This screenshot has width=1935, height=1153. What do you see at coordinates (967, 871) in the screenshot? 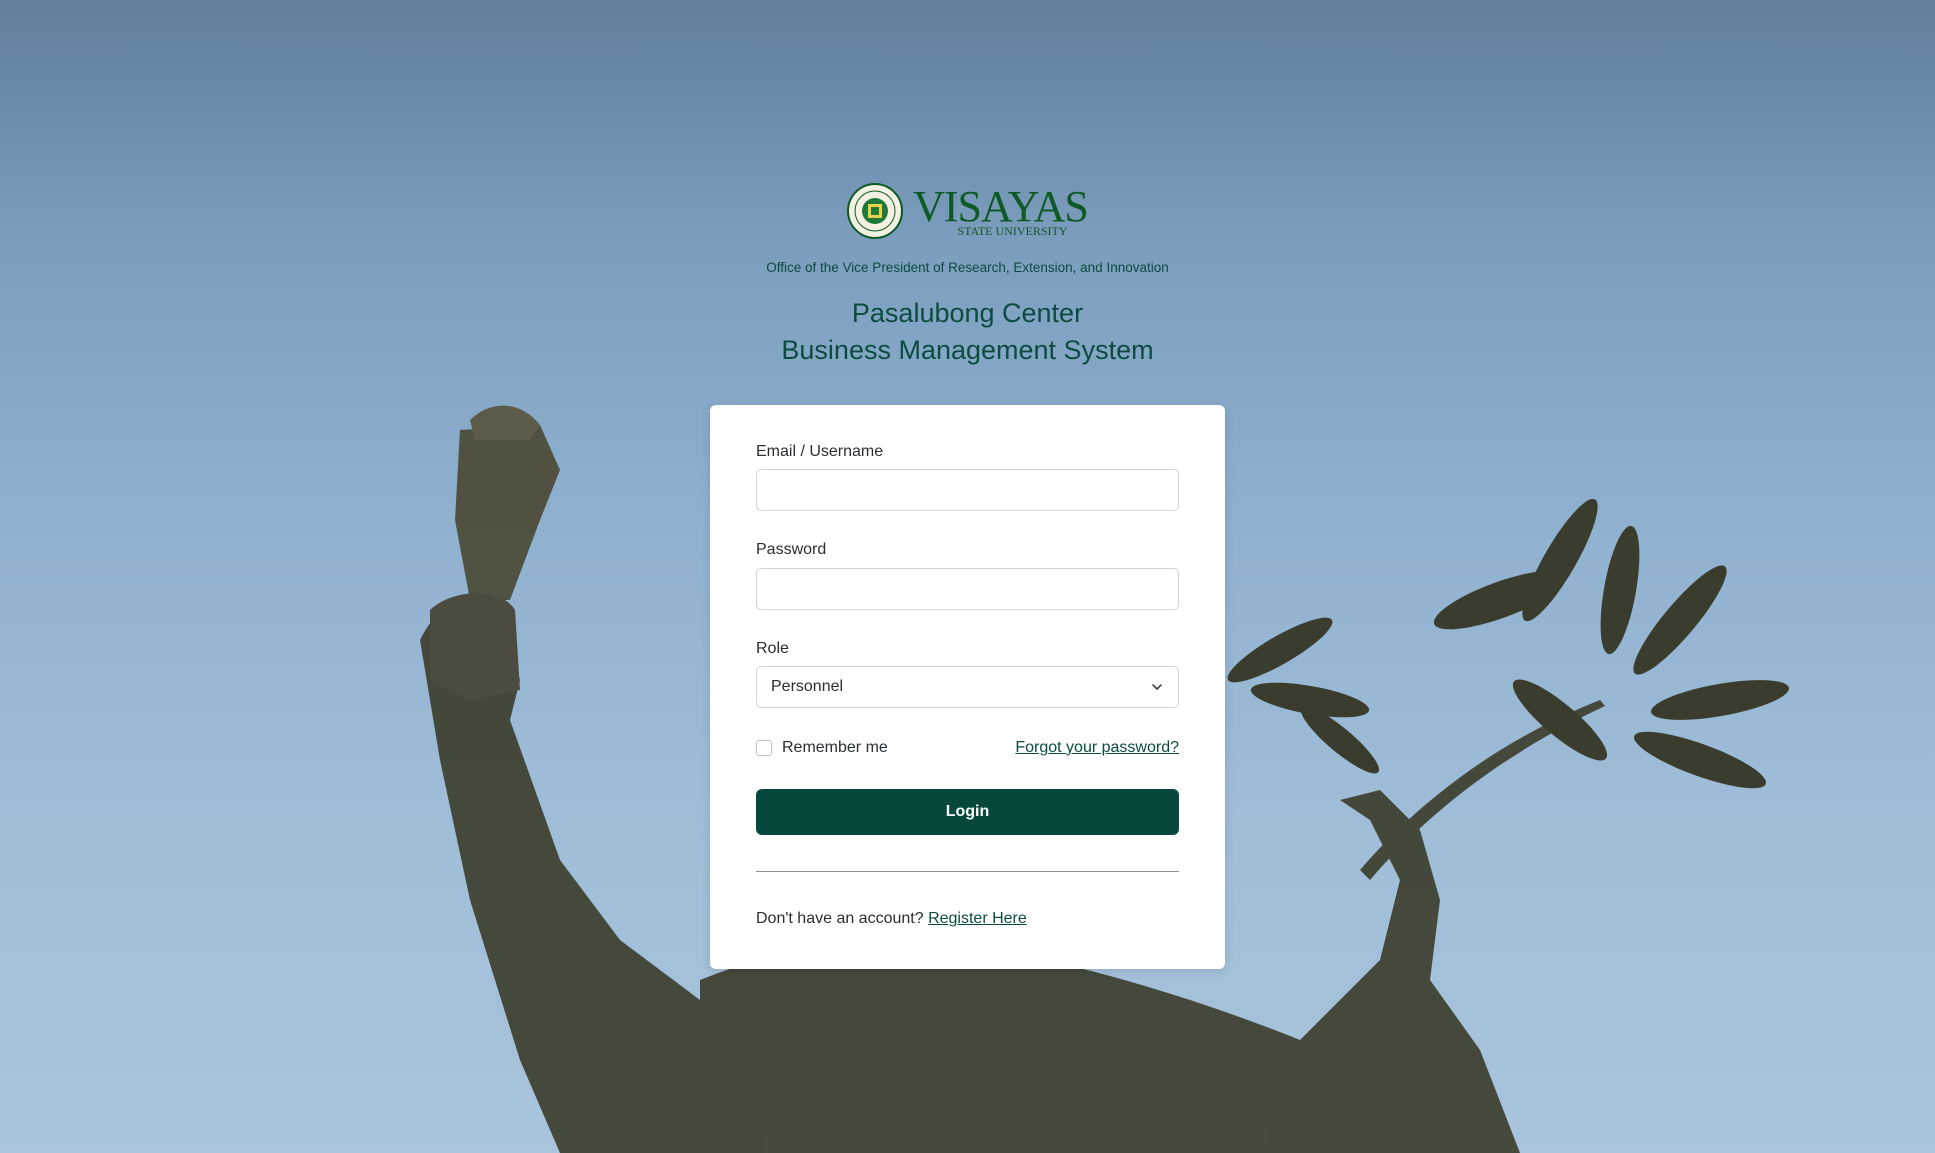
I see `divider` at bounding box center [967, 871].